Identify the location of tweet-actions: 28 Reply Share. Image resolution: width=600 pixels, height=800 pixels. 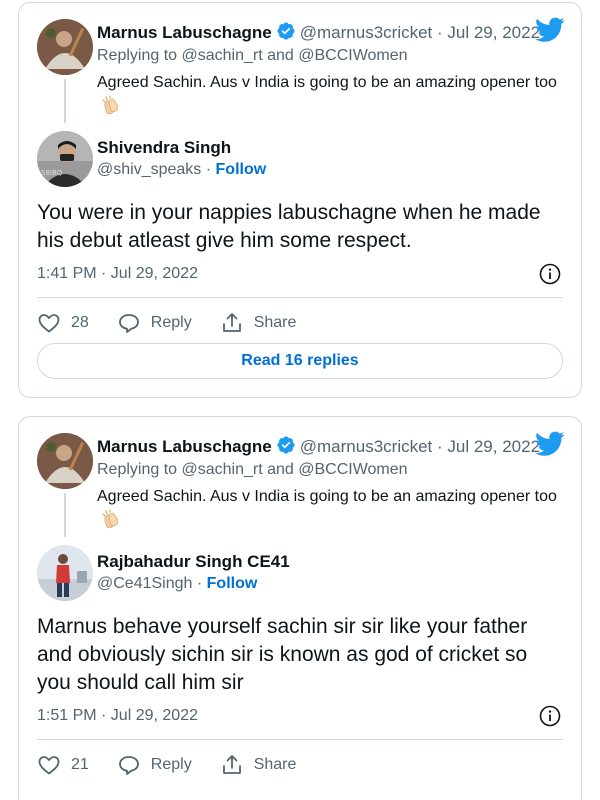
(180, 323).